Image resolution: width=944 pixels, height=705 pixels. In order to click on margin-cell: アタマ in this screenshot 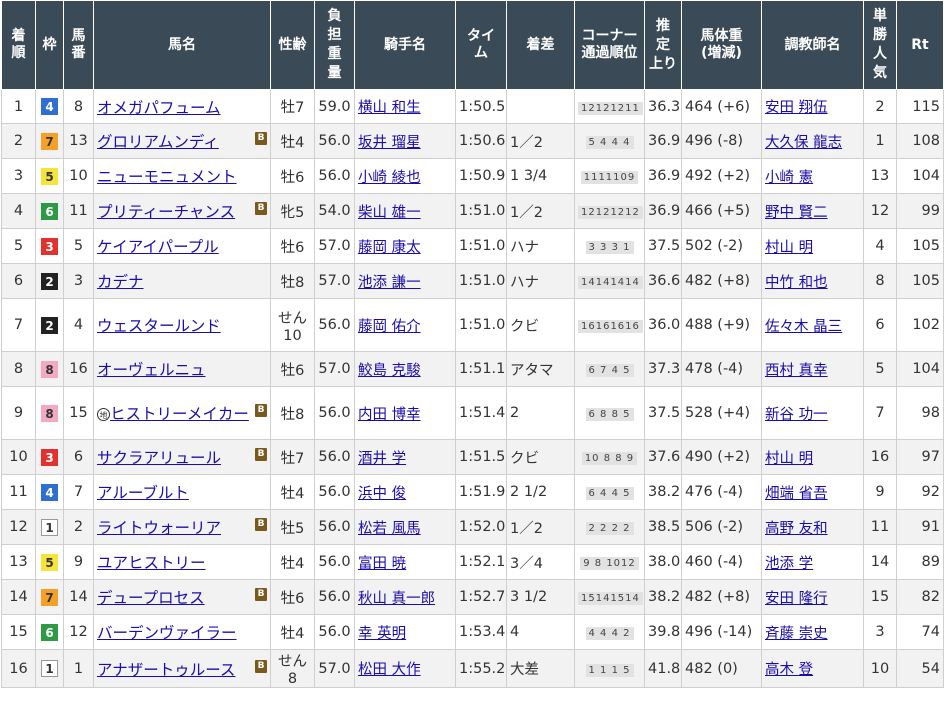, I will do `click(540, 369)`.